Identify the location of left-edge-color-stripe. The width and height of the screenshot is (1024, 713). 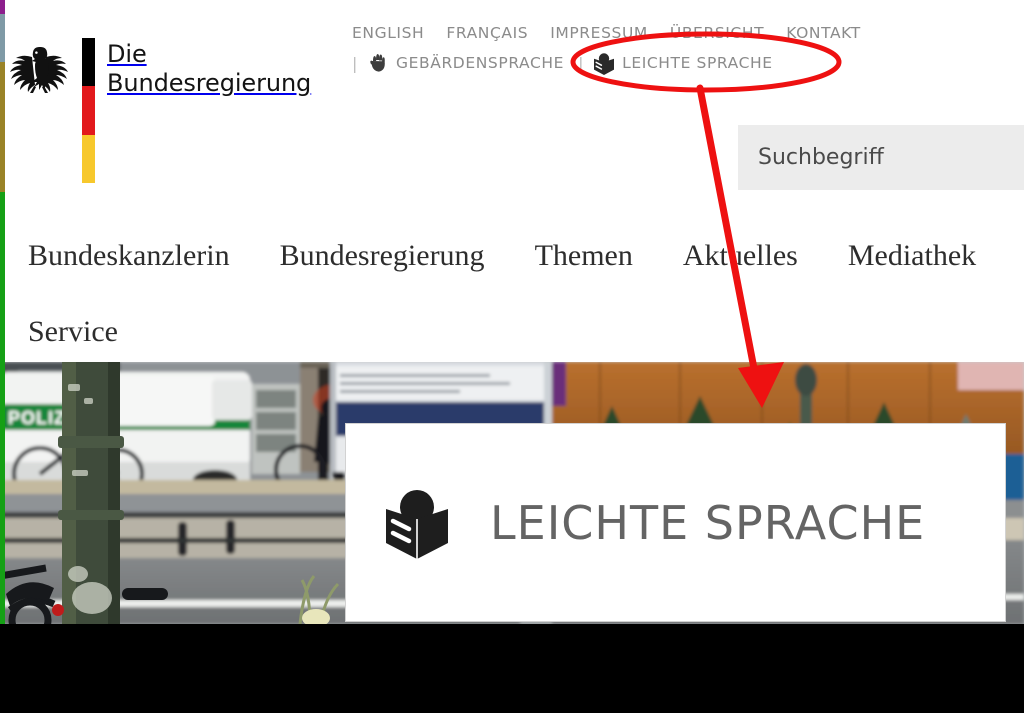
(2, 312).